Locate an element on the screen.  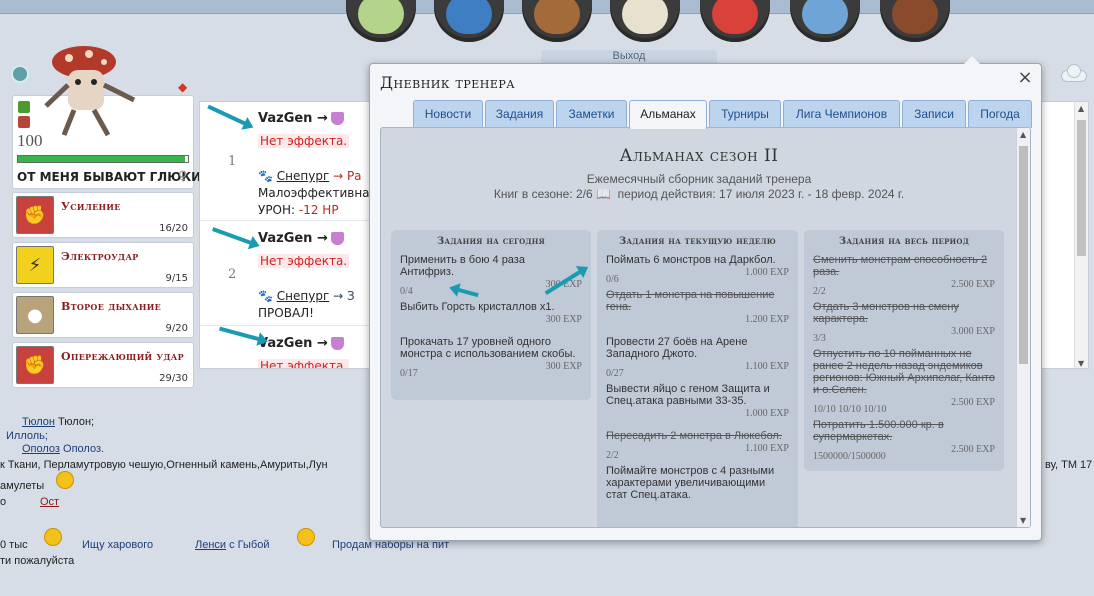
hp-bar is located at coordinates (103, 159).